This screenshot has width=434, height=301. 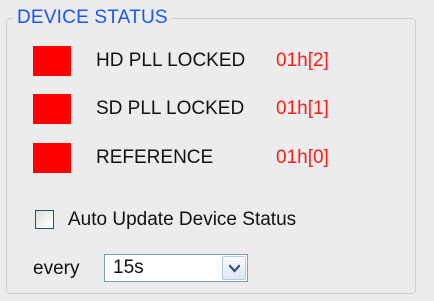 What do you see at coordinates (302, 157) in the screenshot?
I see `register-address: 01h[0]` at bounding box center [302, 157].